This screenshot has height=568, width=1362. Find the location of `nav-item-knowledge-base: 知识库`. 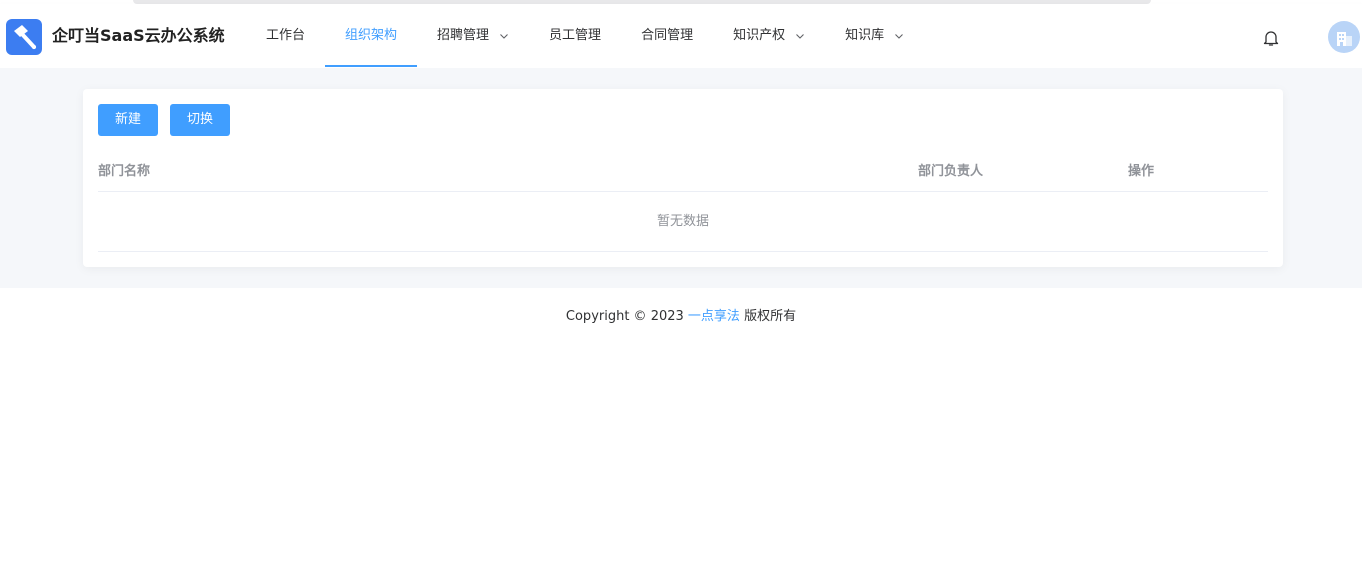

nav-item-knowledge-base: 知识库 is located at coordinates (874, 36).